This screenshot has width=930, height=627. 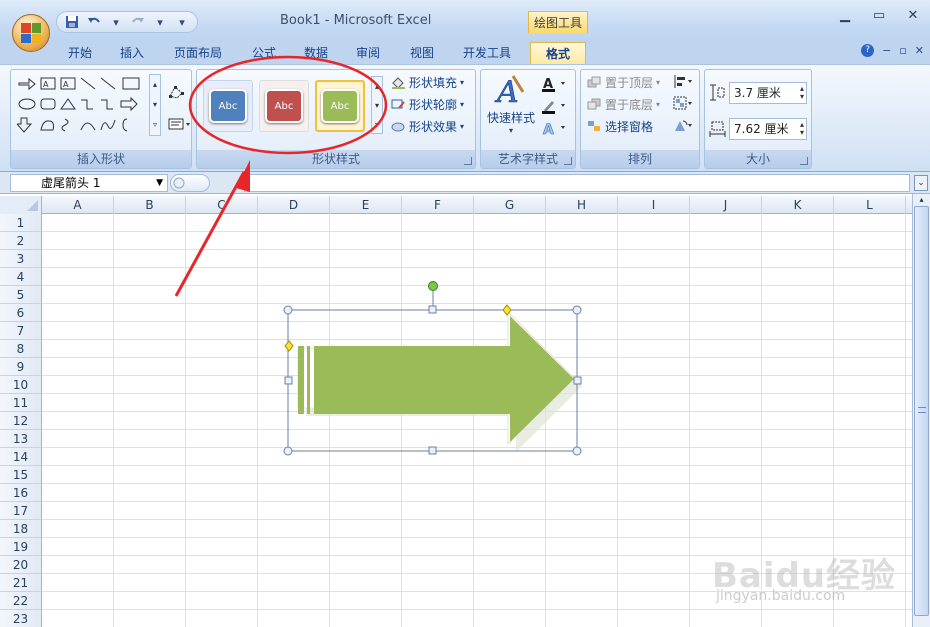 I want to click on formula-divider-handle, so click(x=190, y=183).